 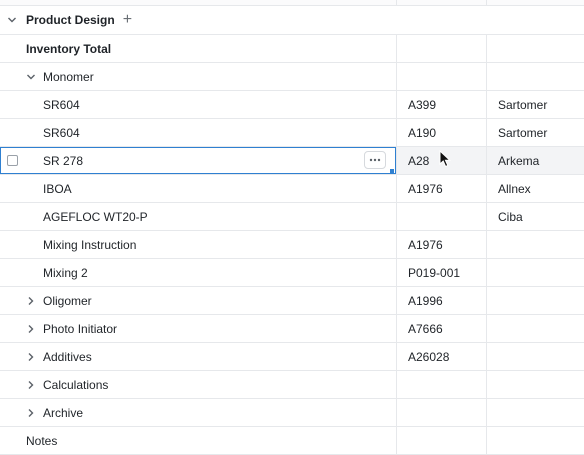 What do you see at coordinates (535, 160) in the screenshot?
I see `cell-supplier: Arkema` at bounding box center [535, 160].